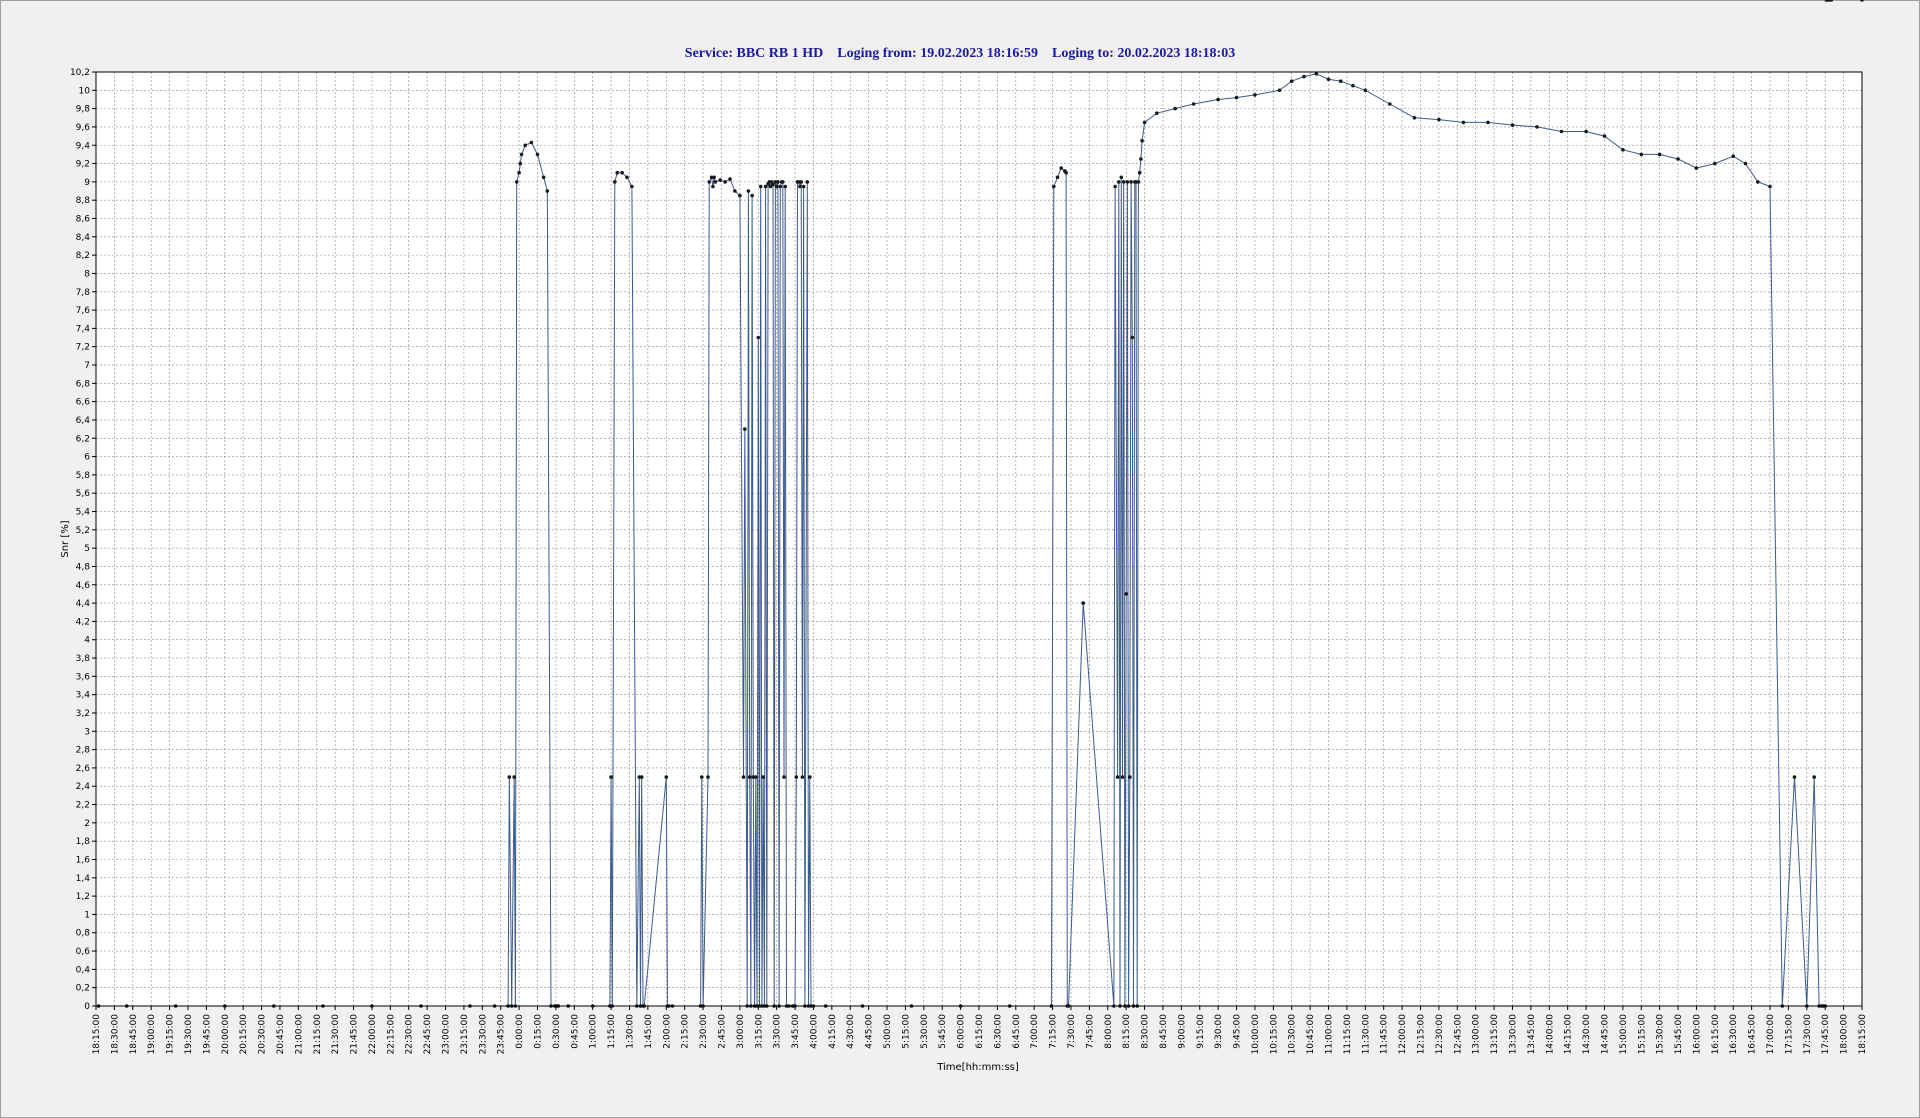  I want to click on x-tick-label: 14:45:00, so click(1605, 1034).